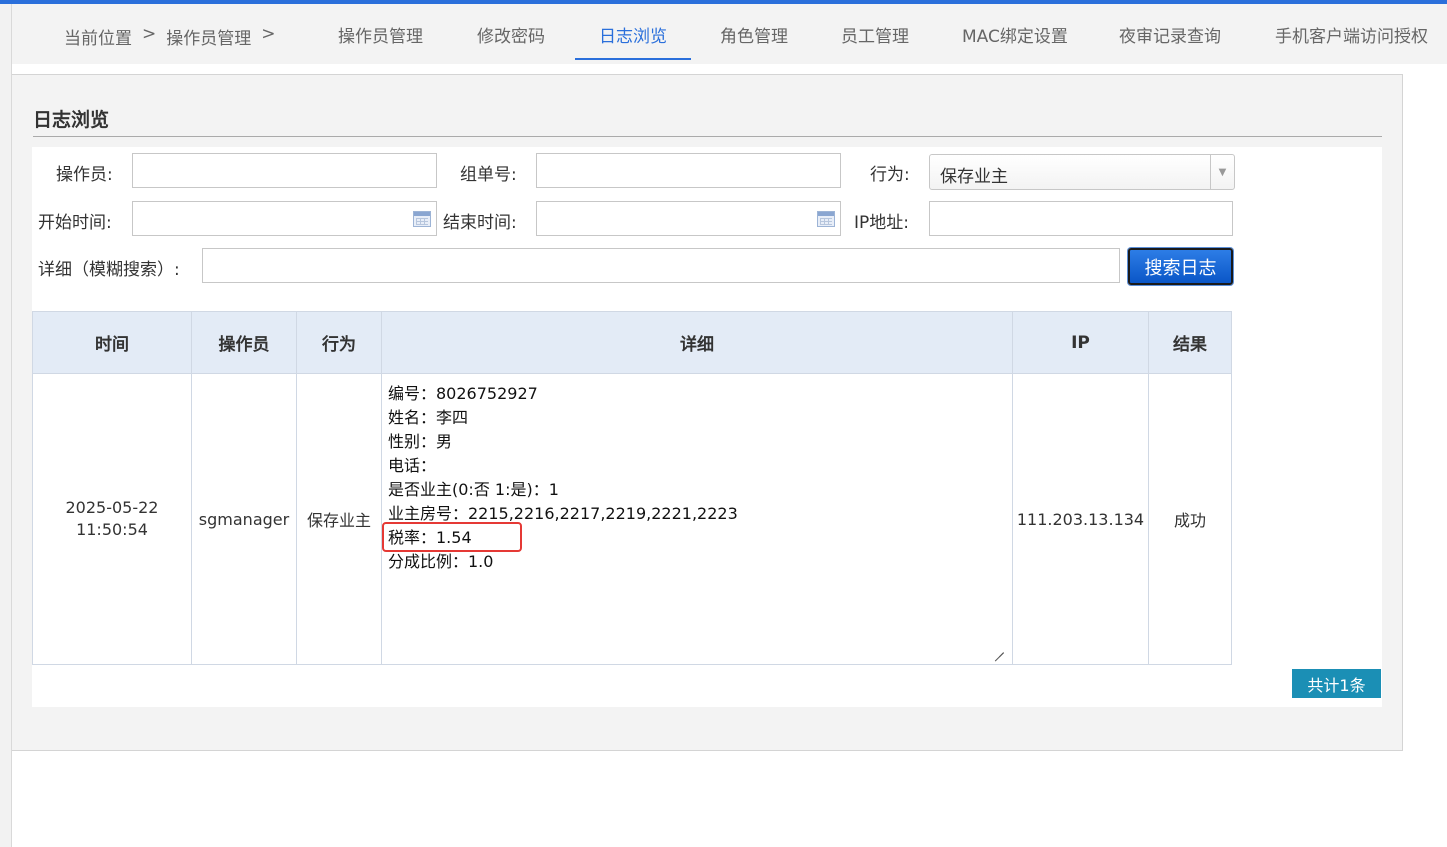 This screenshot has height=847, width=1447. I want to click on column-header-time: 时间, so click(112, 342).